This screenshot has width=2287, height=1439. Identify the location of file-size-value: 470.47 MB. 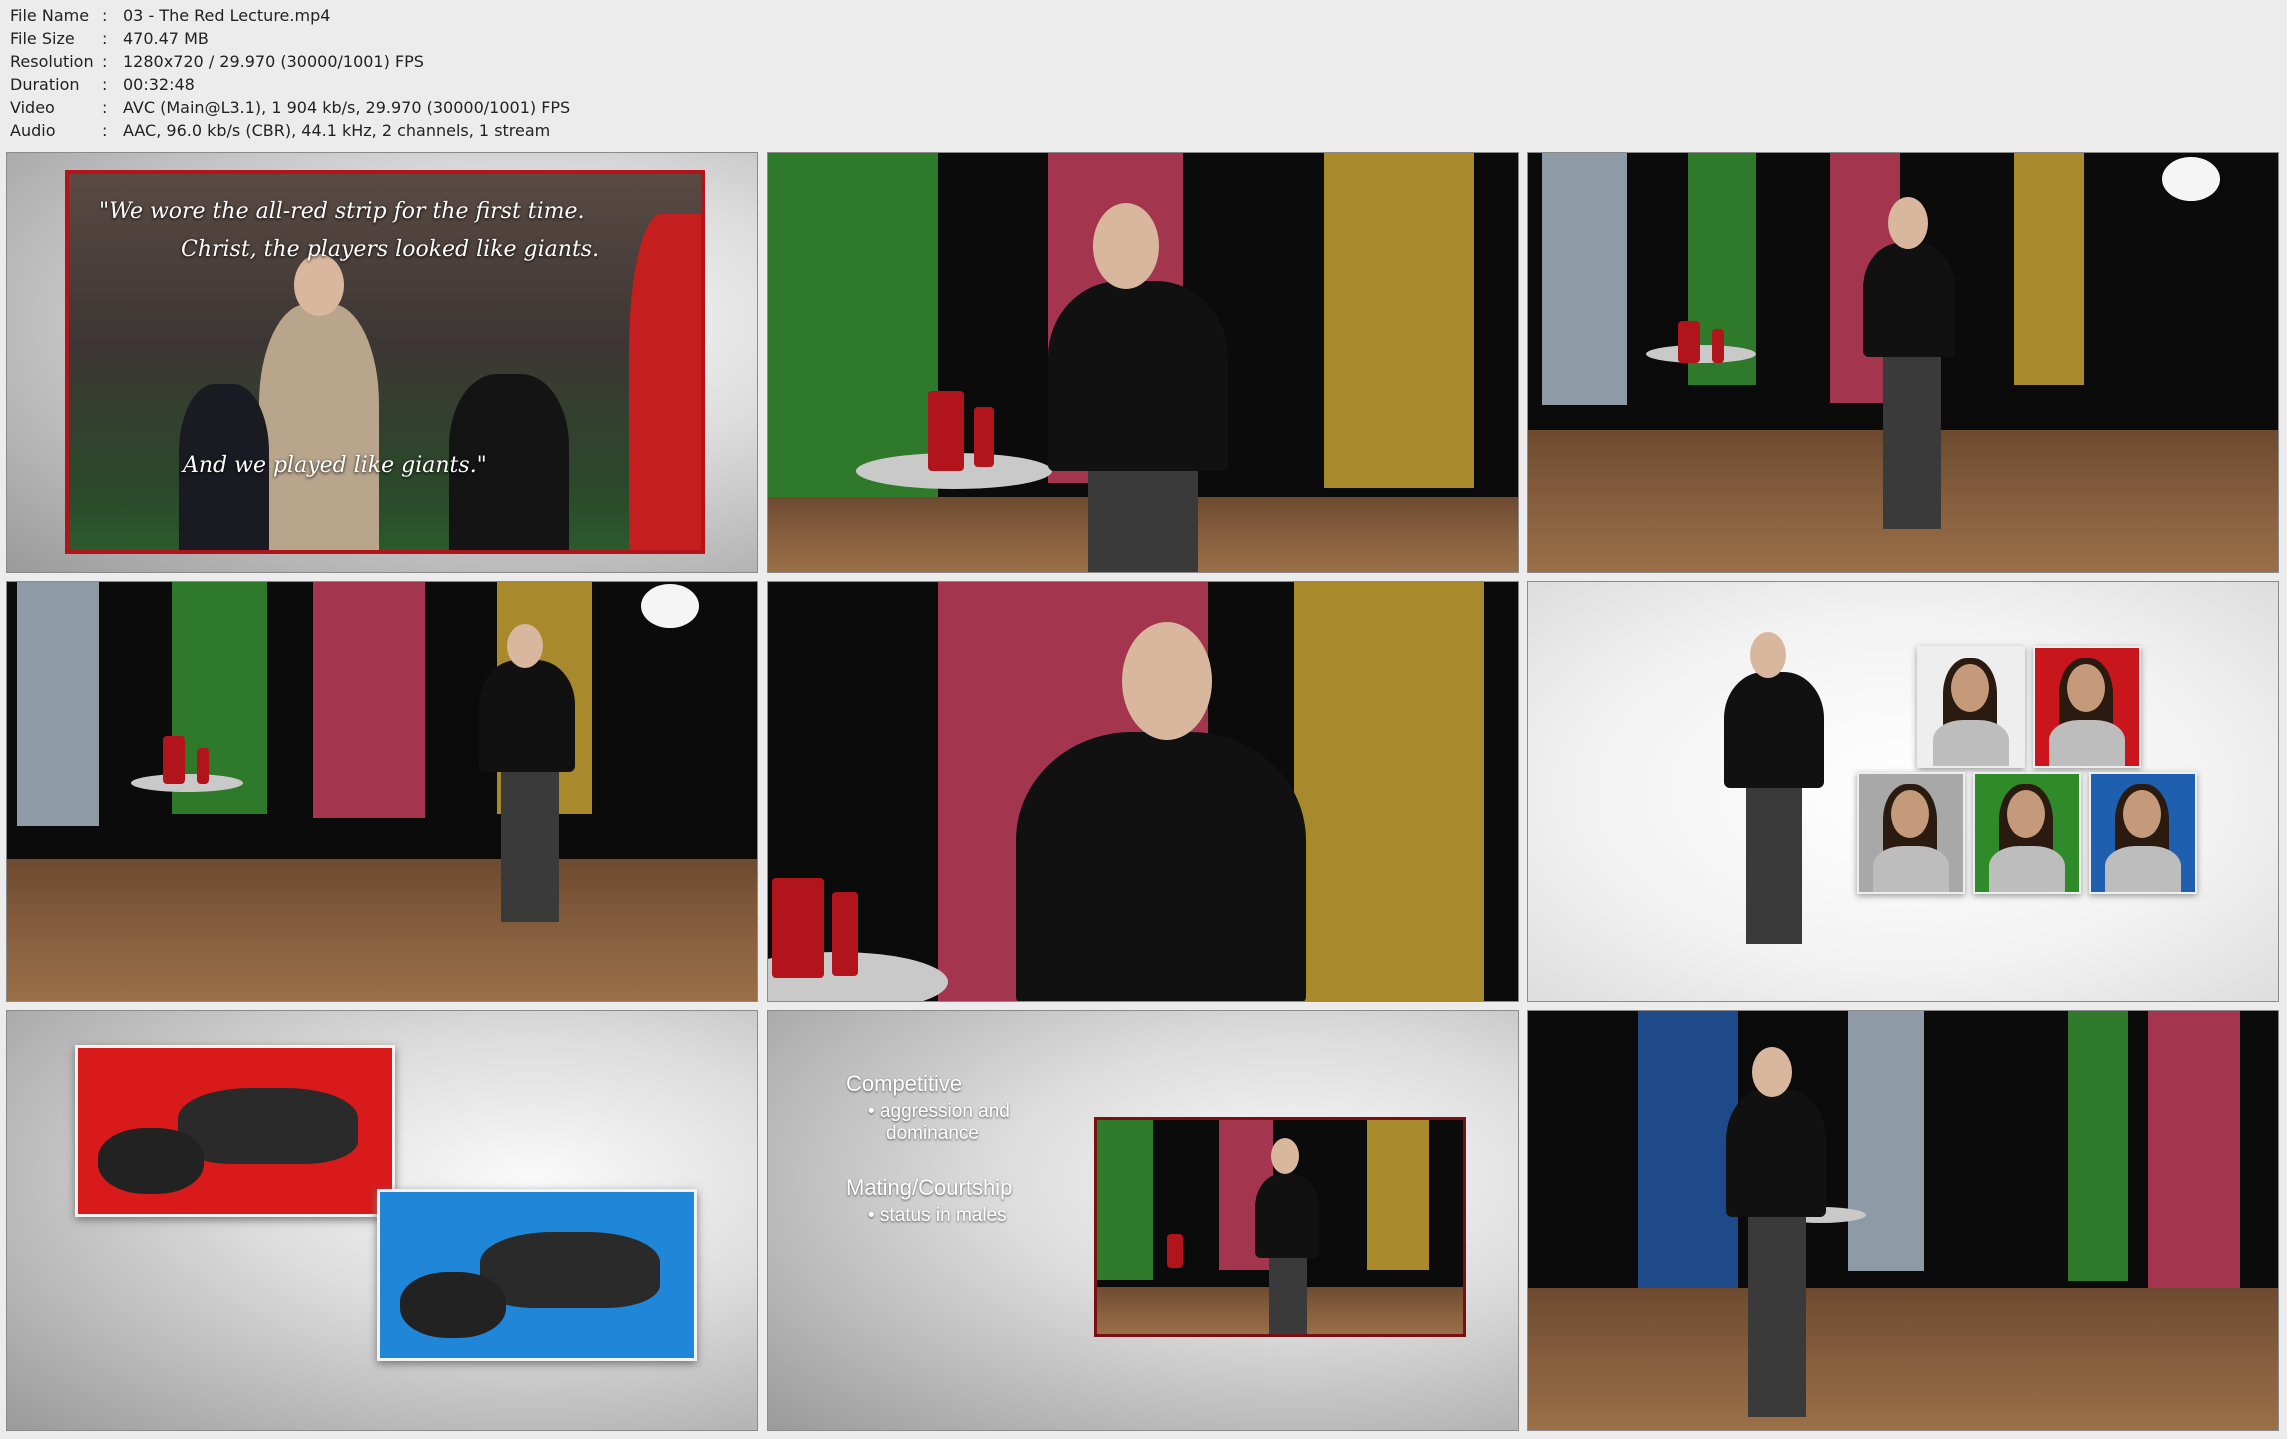
(166, 38).